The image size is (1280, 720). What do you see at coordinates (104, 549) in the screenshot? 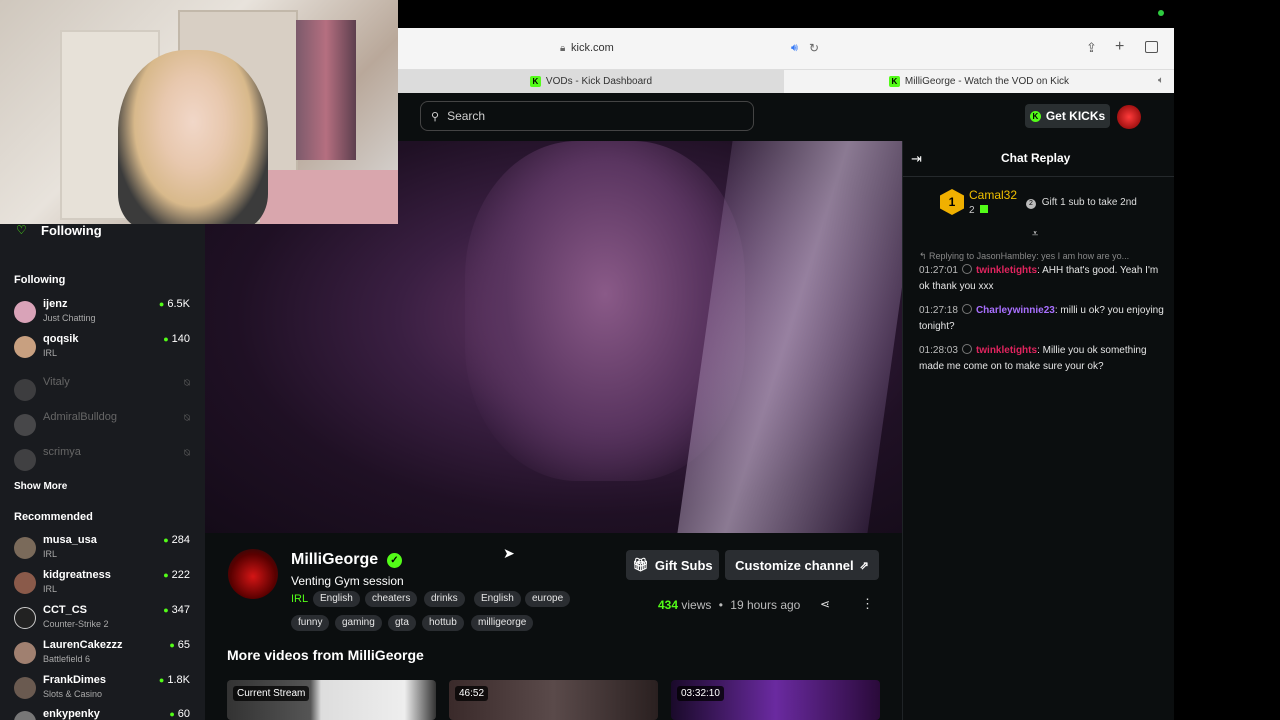
I see `sidebar-item-musa-usa: musa_usa IRL 284` at bounding box center [104, 549].